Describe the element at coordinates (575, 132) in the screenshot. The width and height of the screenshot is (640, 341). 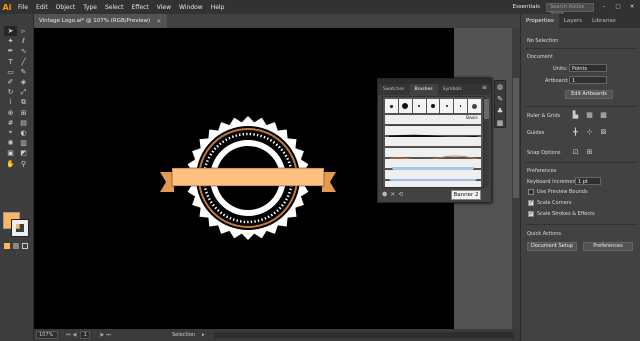
I see `show-guides-icon: ╋` at that location.